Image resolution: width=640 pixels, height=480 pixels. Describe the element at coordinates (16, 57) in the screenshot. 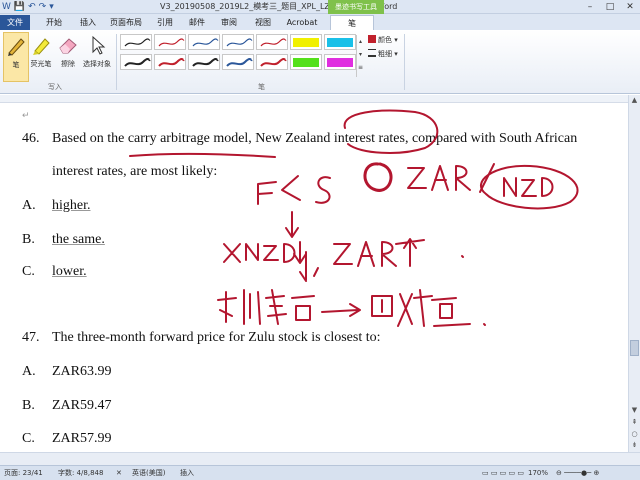

I see `pen-button: 笔` at that location.